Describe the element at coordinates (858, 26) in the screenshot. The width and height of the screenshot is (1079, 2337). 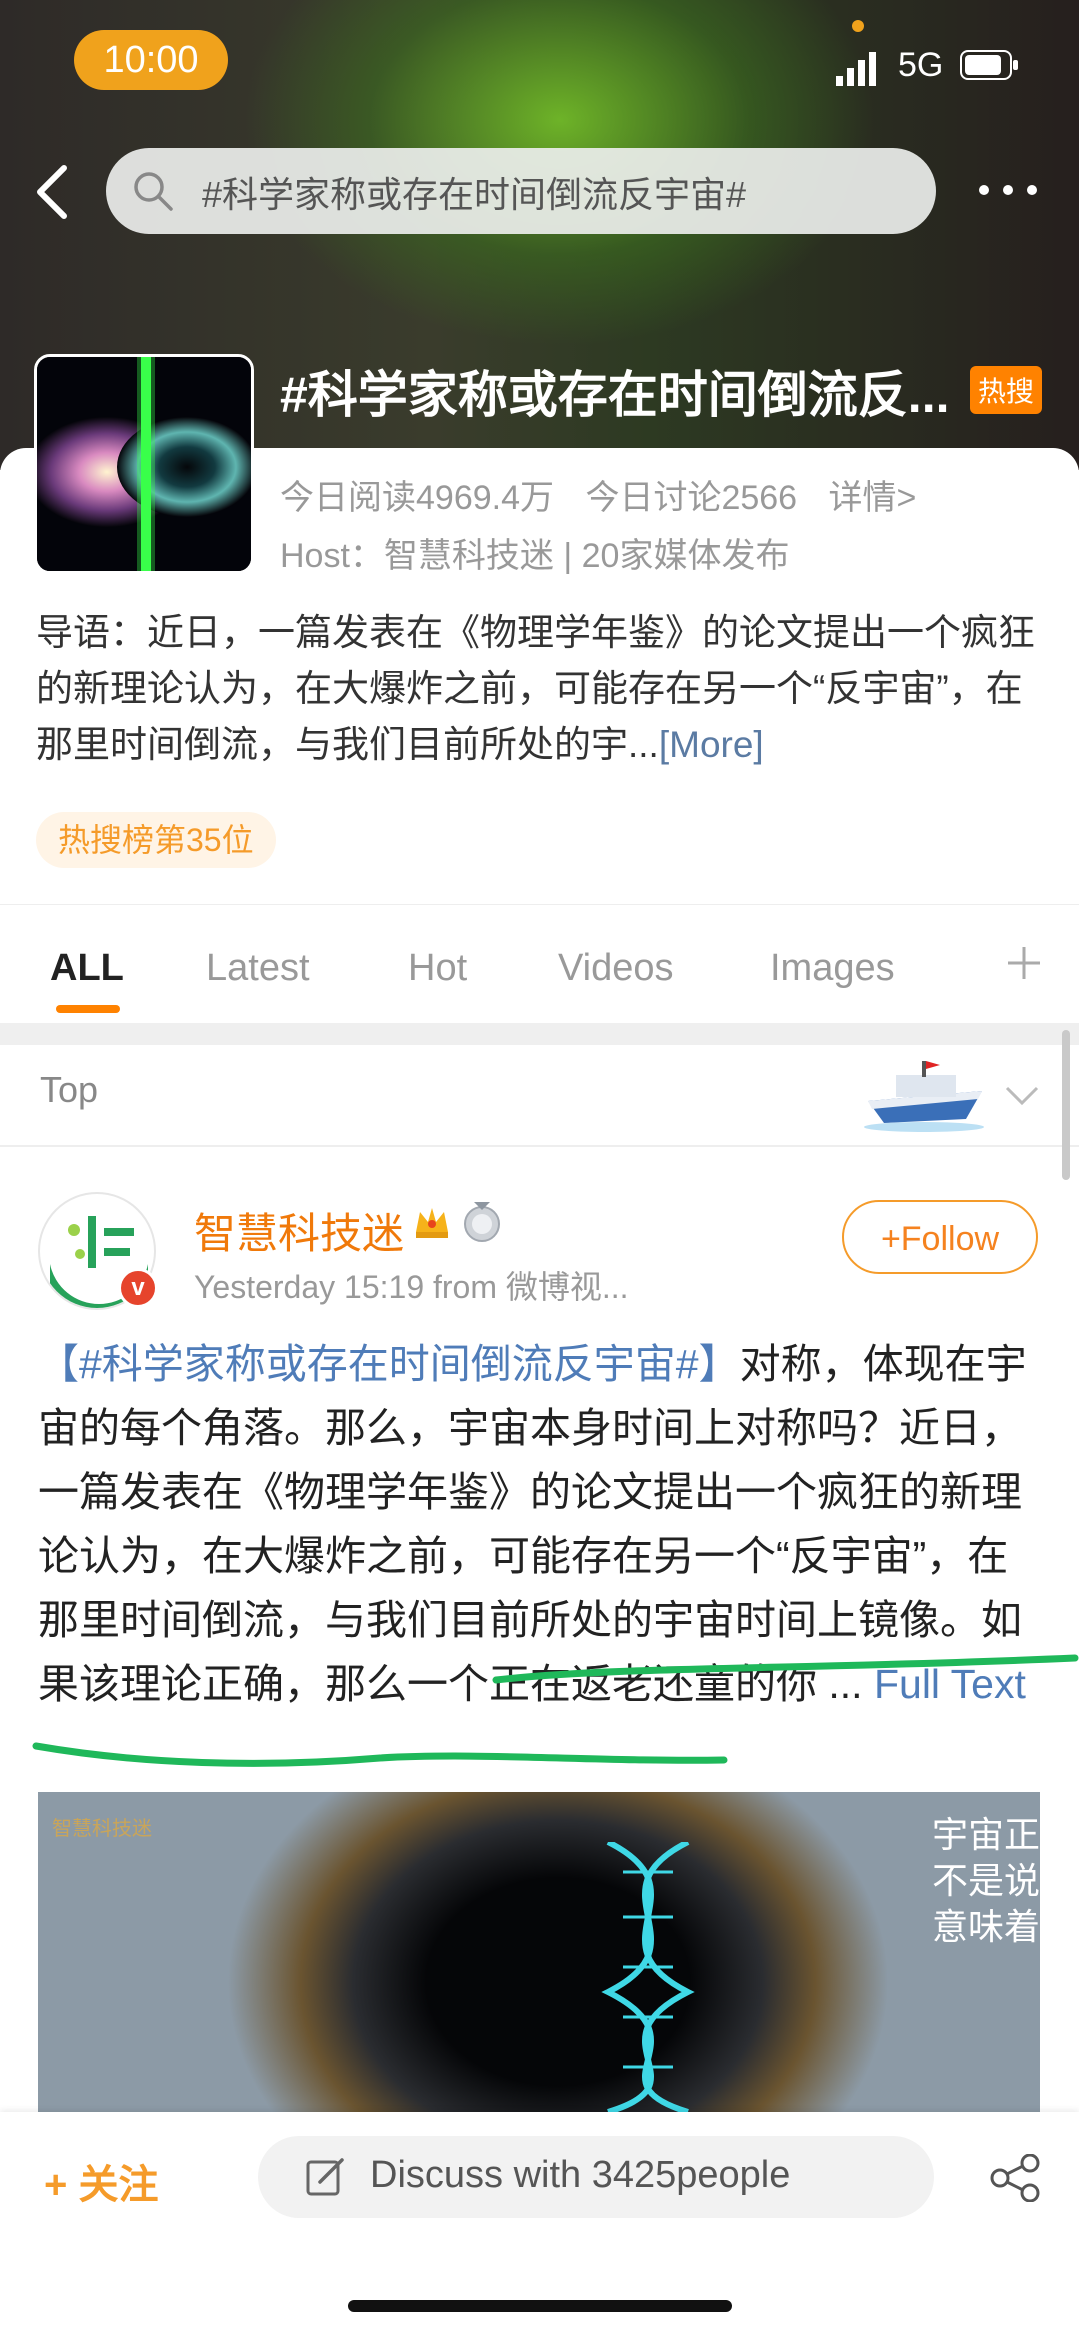
I see `recording-indicator` at that location.